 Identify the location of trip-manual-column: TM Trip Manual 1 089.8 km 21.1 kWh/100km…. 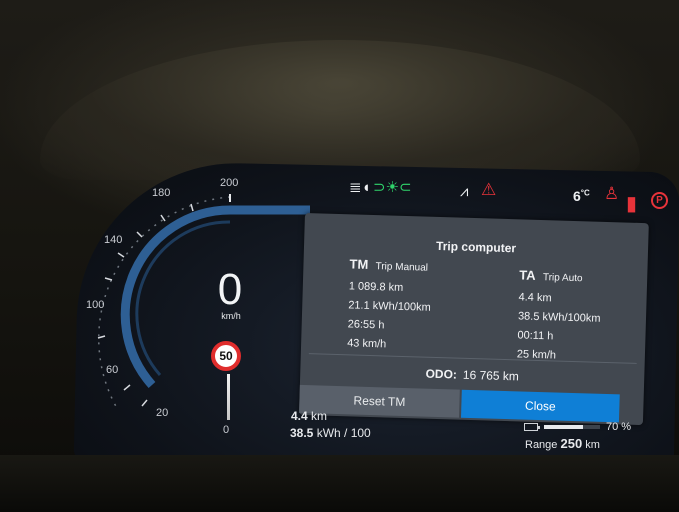
(389, 305).